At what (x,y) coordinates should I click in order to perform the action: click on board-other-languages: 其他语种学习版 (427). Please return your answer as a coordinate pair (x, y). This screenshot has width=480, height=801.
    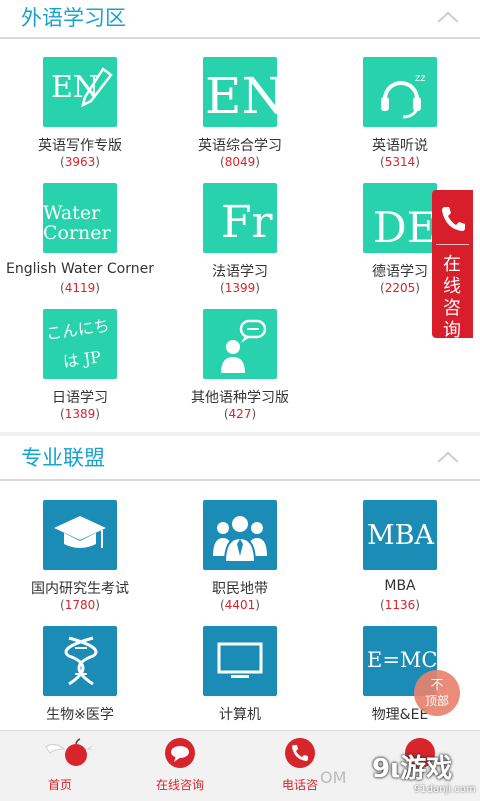
    Looking at the image, I should click on (240, 371).